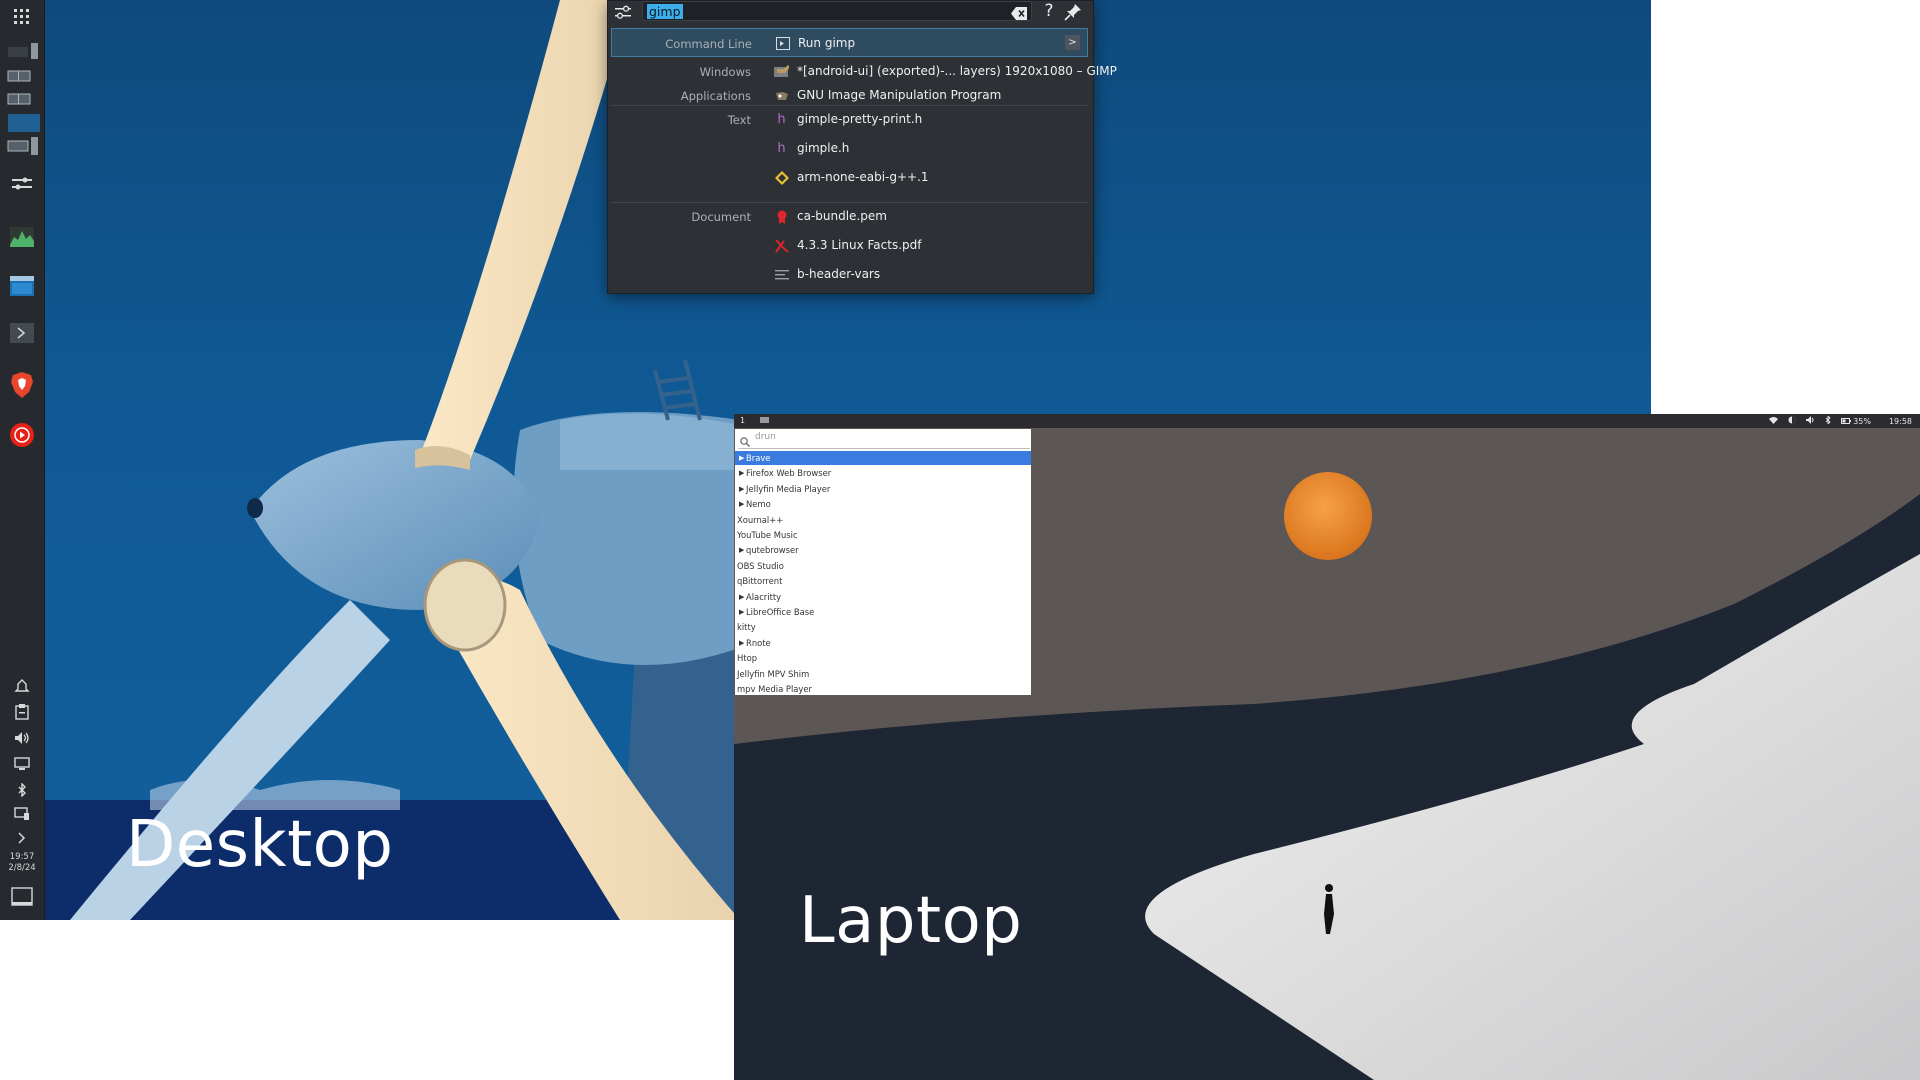  I want to click on app-label: Xournal++, so click(760, 519).